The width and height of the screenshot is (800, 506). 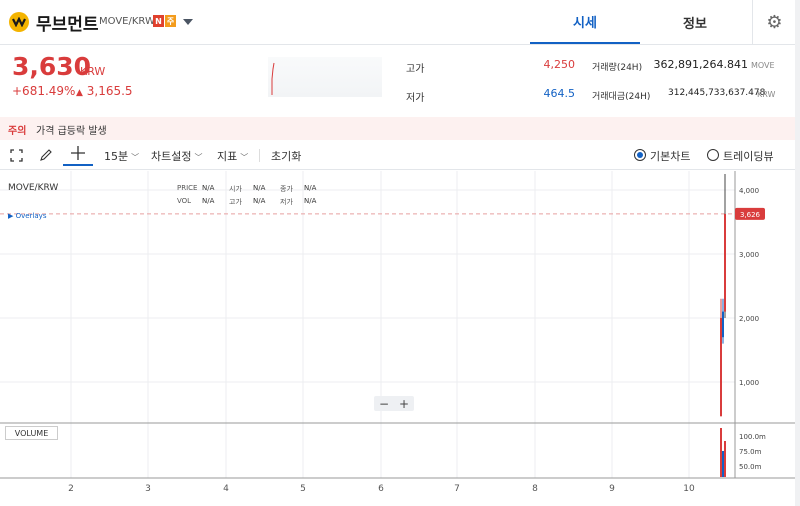 What do you see at coordinates (621, 97) in the screenshot?
I see `amount-label: 거래대금(24H)` at bounding box center [621, 97].